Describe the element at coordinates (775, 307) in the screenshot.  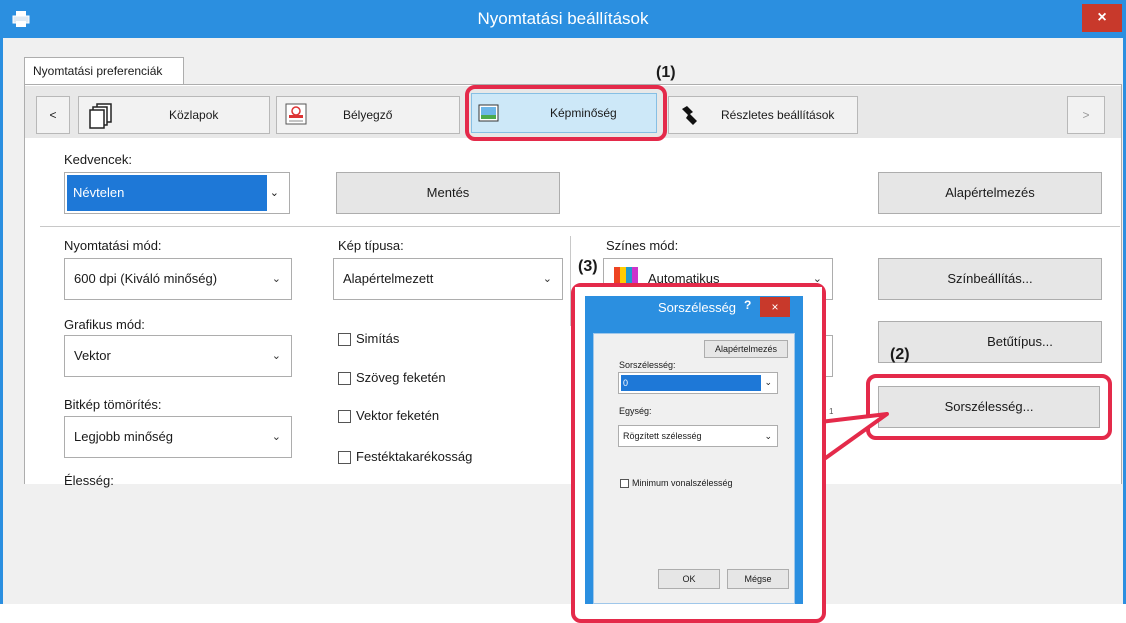
I see `dialog-close-button: ×` at that location.